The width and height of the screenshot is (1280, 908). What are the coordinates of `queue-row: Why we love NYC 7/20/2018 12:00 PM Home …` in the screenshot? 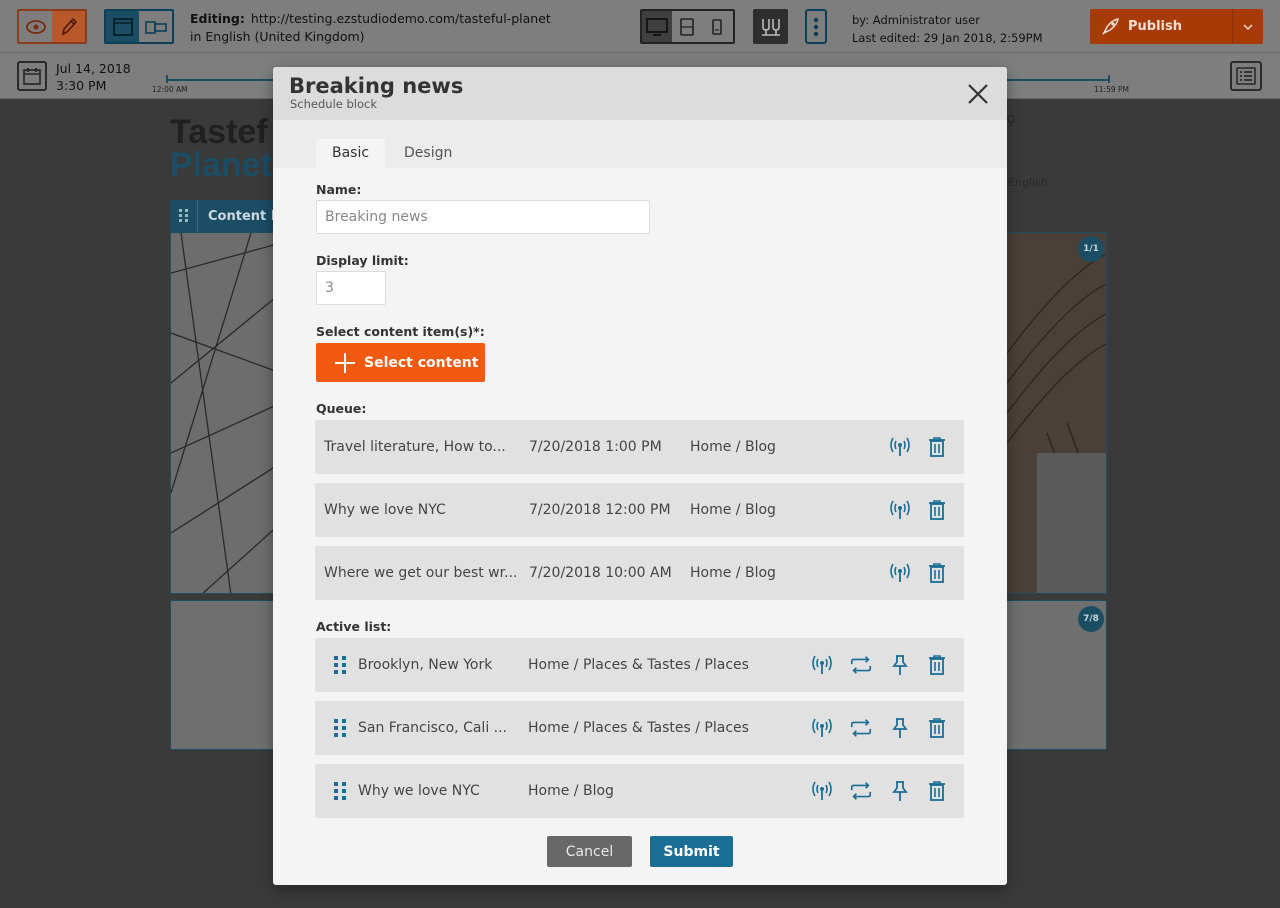 It's located at (639, 510).